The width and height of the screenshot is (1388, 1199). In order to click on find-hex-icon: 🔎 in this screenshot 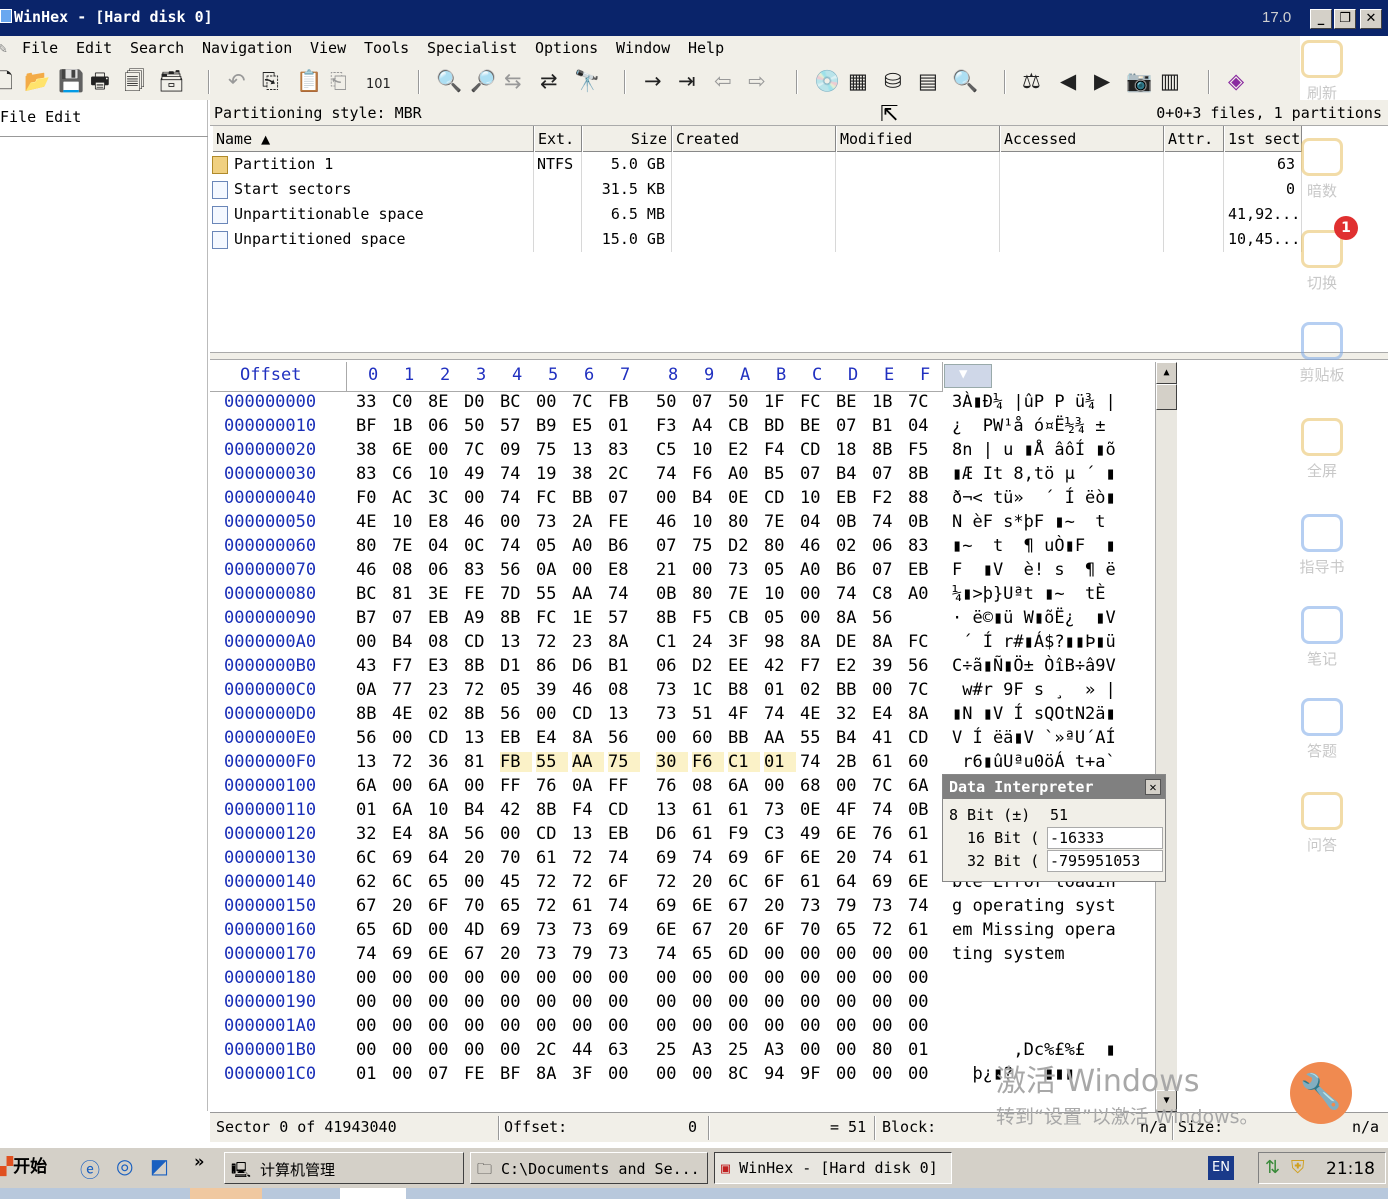, I will do `click(483, 81)`.